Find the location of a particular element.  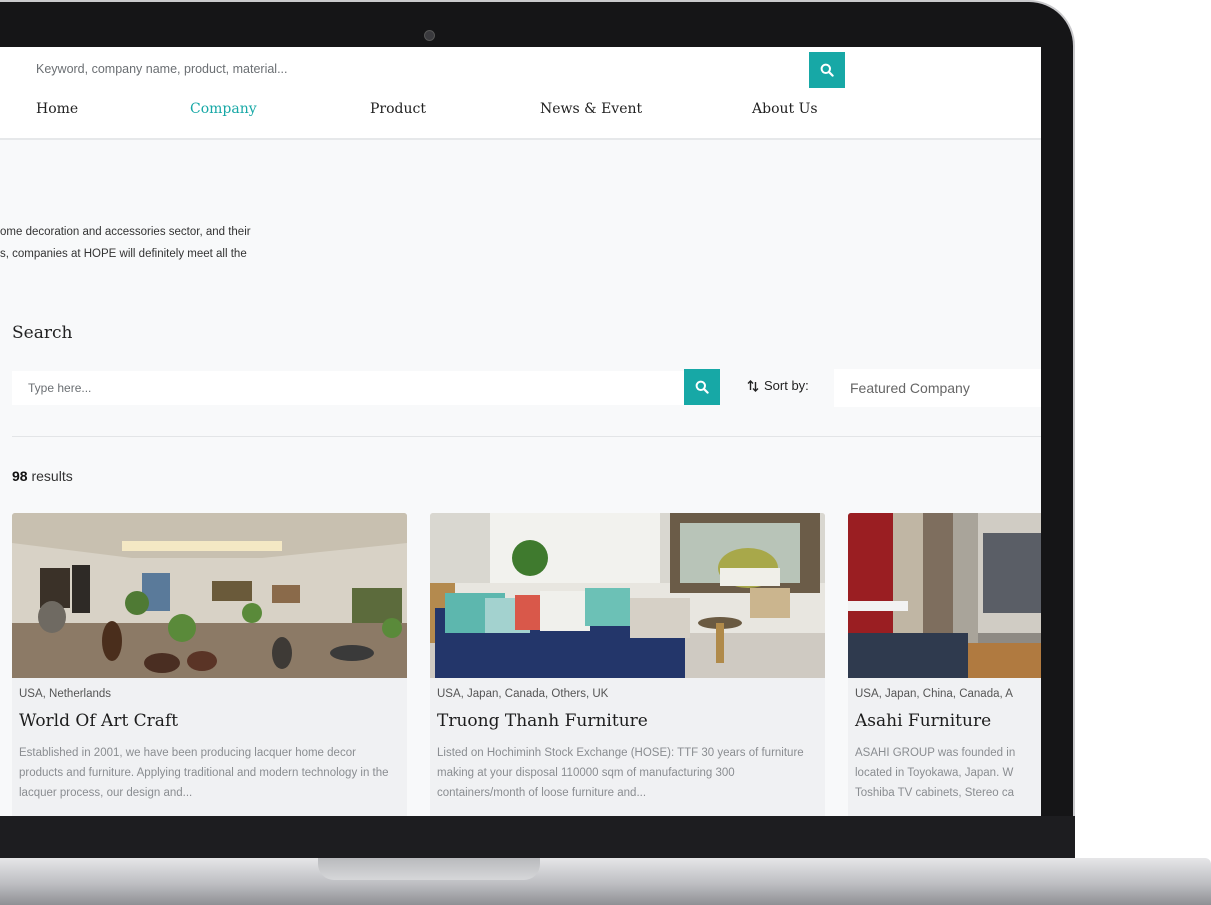

results-count: 98 results is located at coordinates (42, 476).